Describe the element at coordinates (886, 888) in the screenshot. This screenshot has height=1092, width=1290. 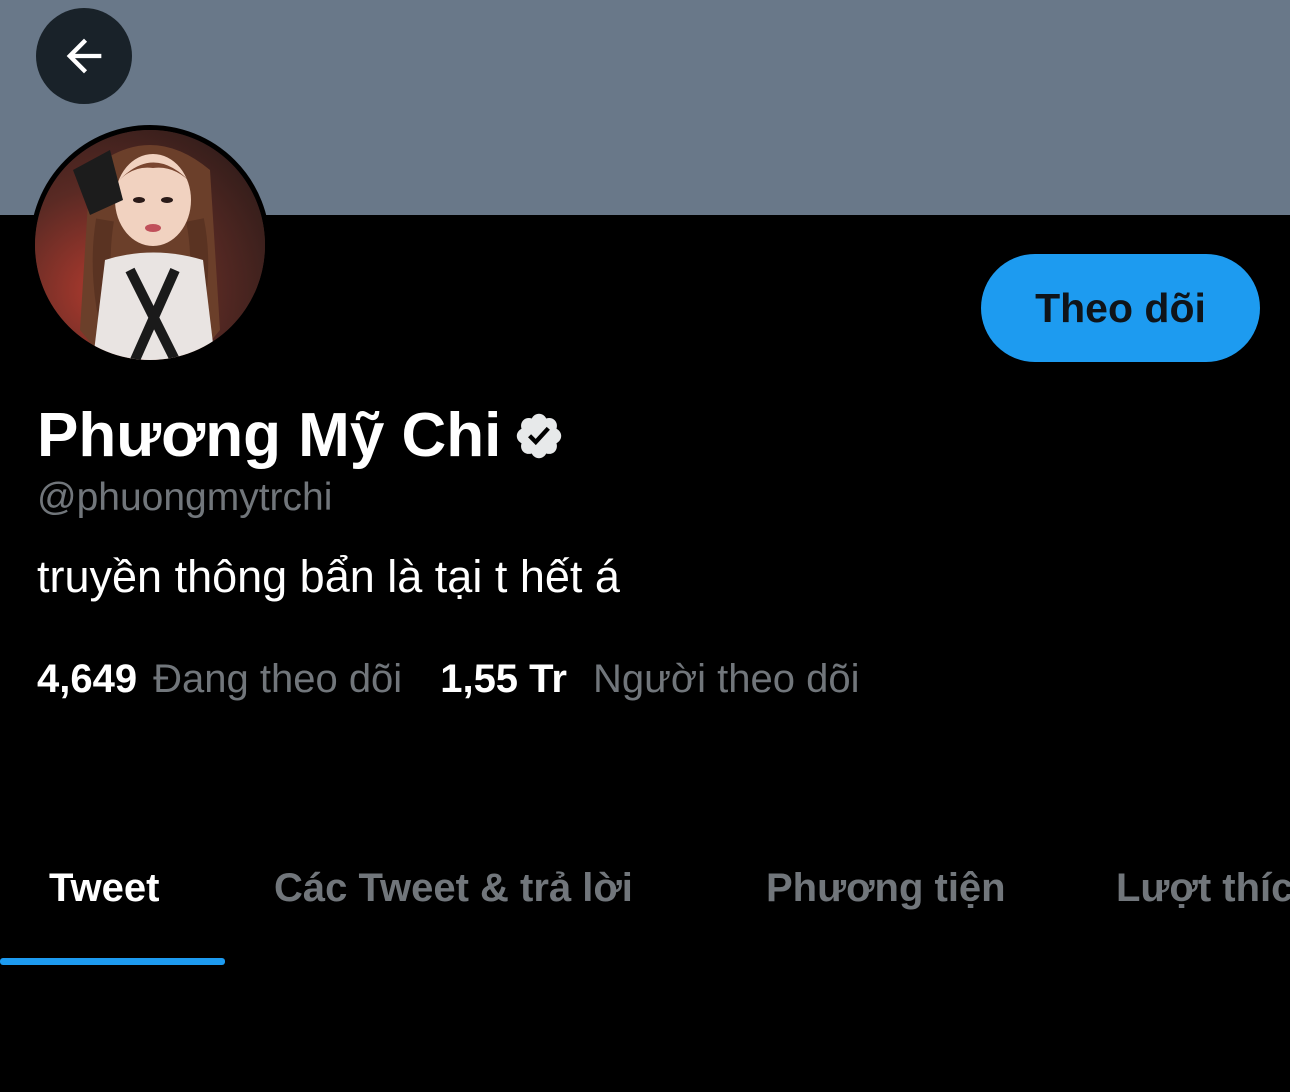
I see `tab-media: Phương tiện` at that location.